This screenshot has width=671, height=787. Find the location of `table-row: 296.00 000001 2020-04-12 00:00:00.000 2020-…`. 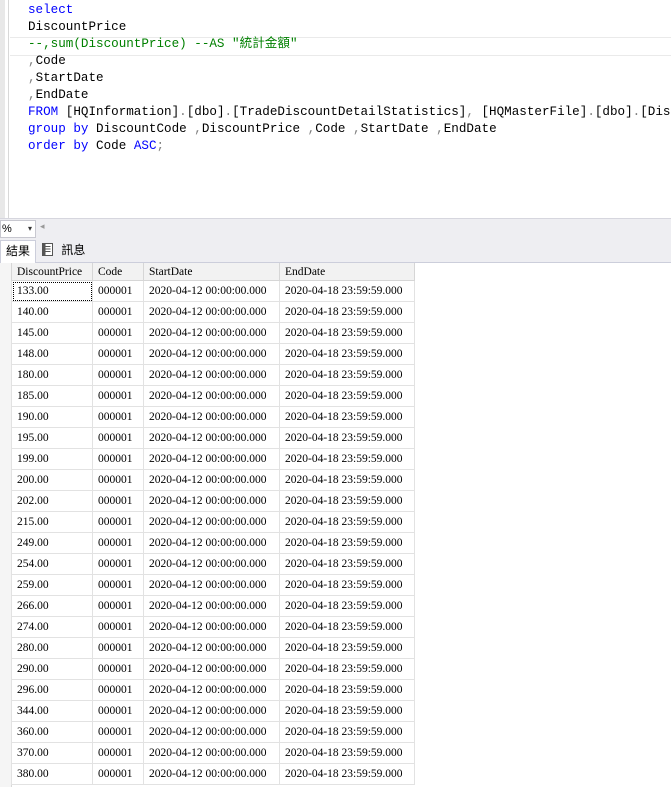

table-row: 296.00 000001 2020-04-12 00:00:00.000 2020-… is located at coordinates (213, 690).